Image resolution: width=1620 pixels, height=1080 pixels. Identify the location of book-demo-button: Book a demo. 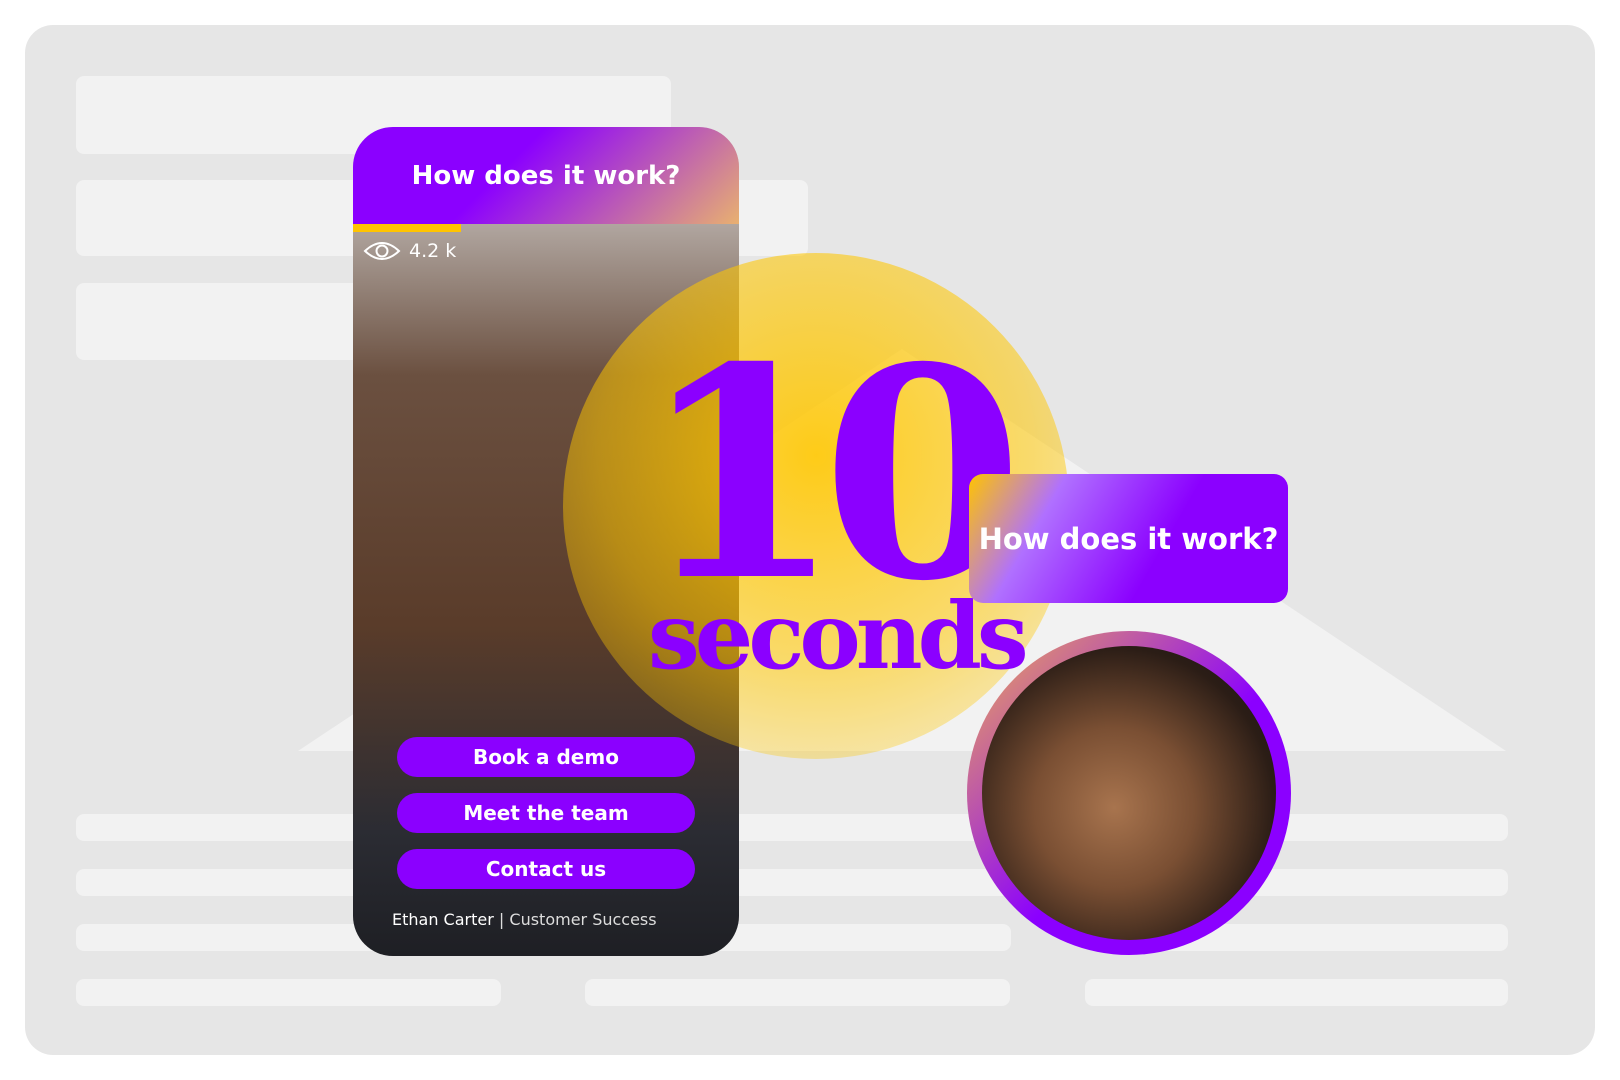
(546, 757).